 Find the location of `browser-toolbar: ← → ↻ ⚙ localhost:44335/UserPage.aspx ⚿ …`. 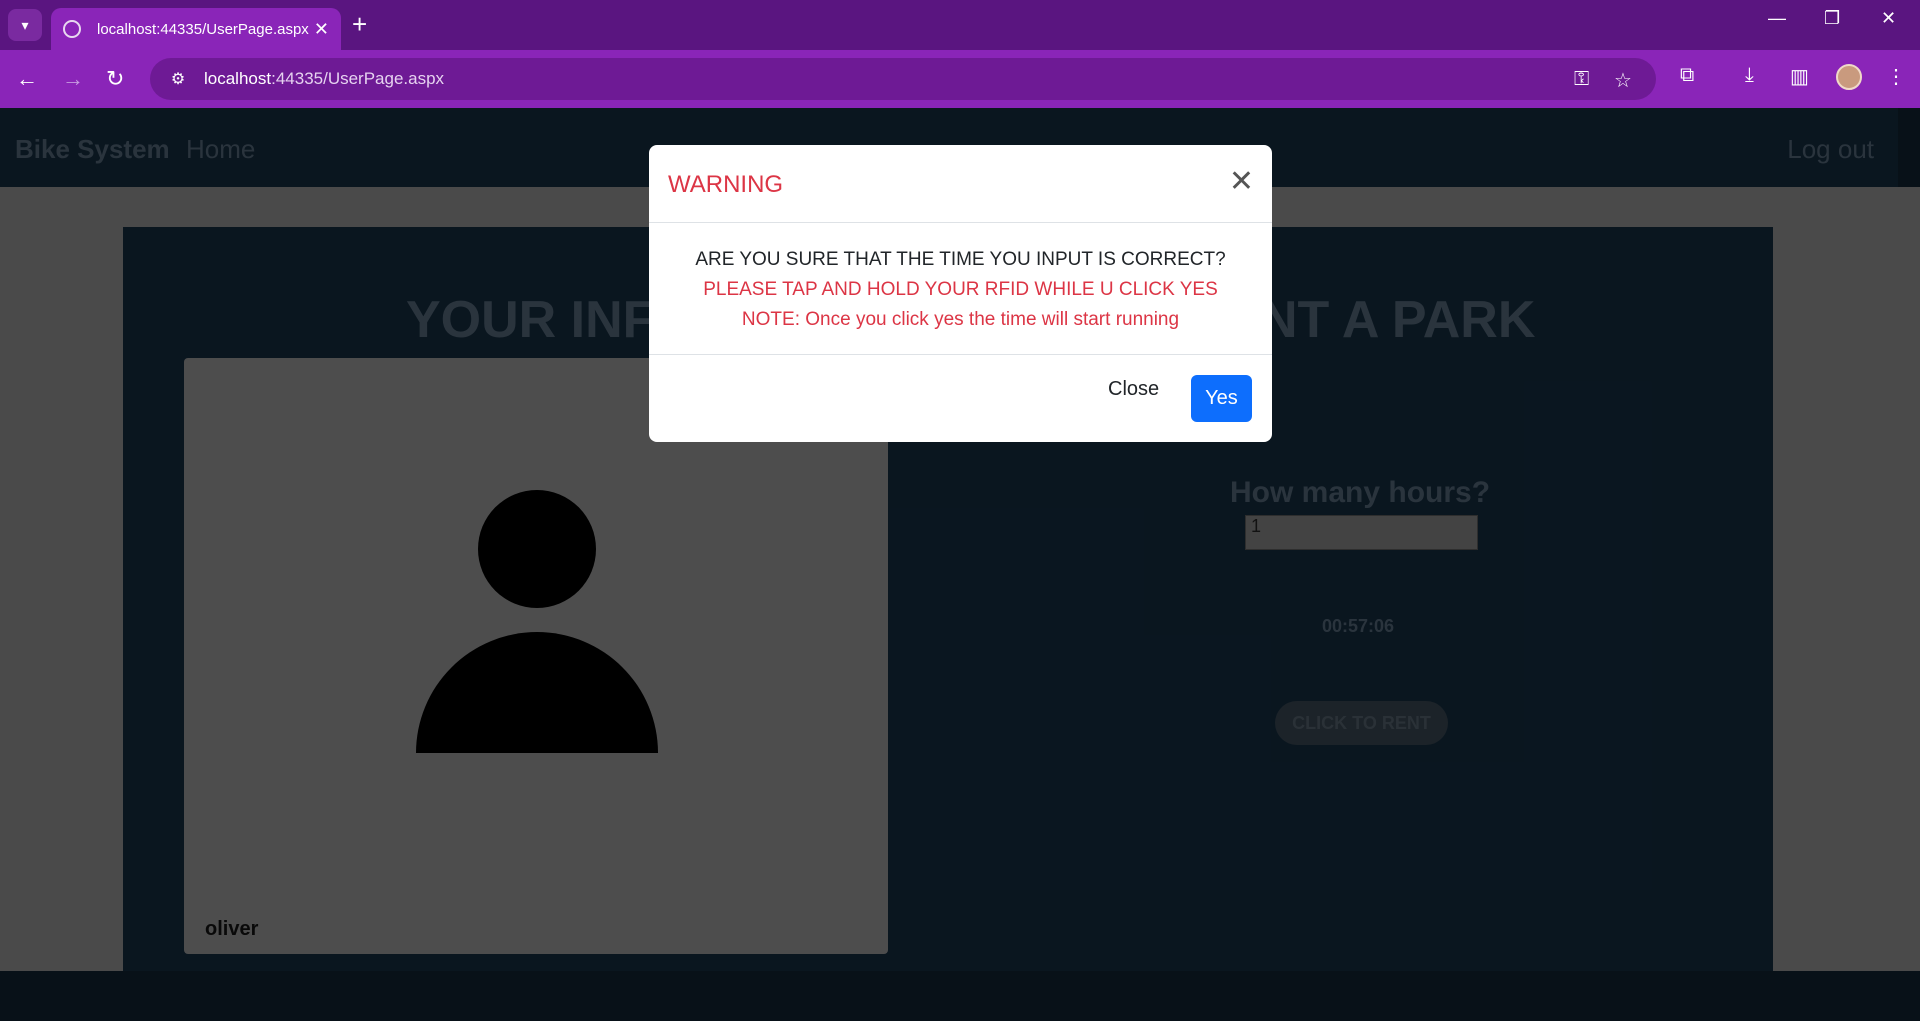

browser-toolbar: ← → ↻ ⚙ localhost:44335/UserPage.aspx ⚿ … is located at coordinates (960, 79).